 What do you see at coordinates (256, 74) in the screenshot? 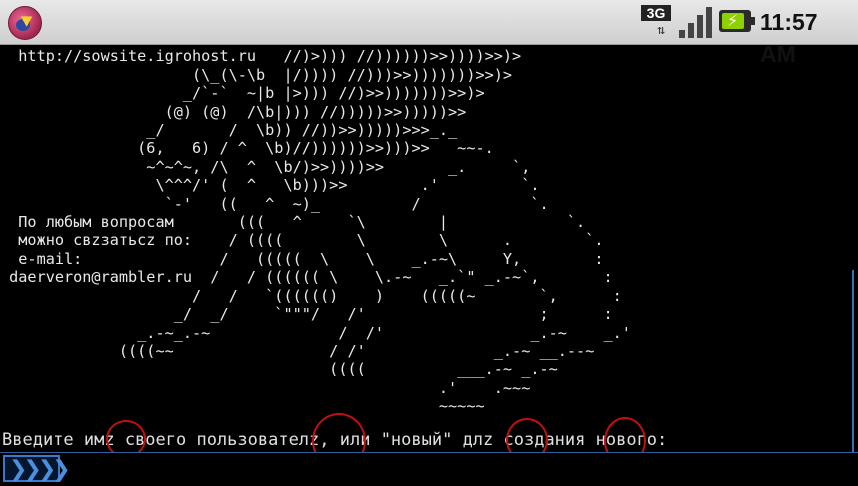
I see `terminal-line: (\_(\-\b |/)))) //)))>>)))))))>>)>` at bounding box center [256, 74].